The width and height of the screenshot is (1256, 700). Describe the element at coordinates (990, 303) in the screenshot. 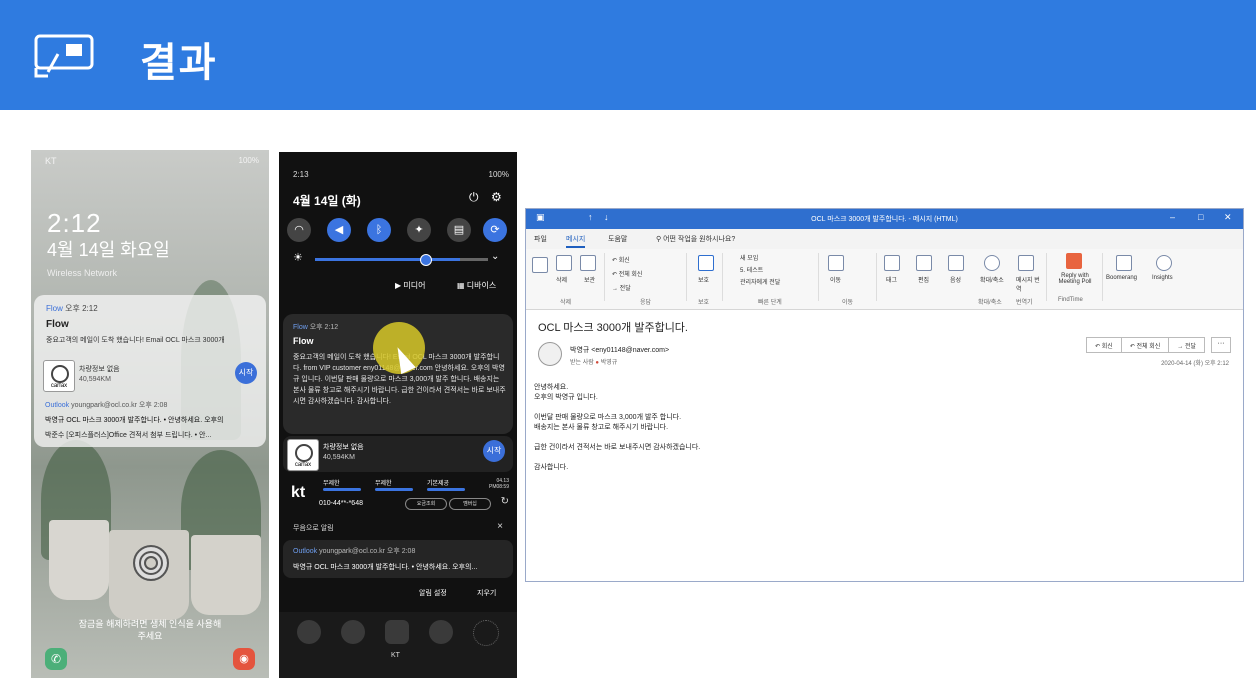

I see `group-zoom: 확대/축소` at that location.